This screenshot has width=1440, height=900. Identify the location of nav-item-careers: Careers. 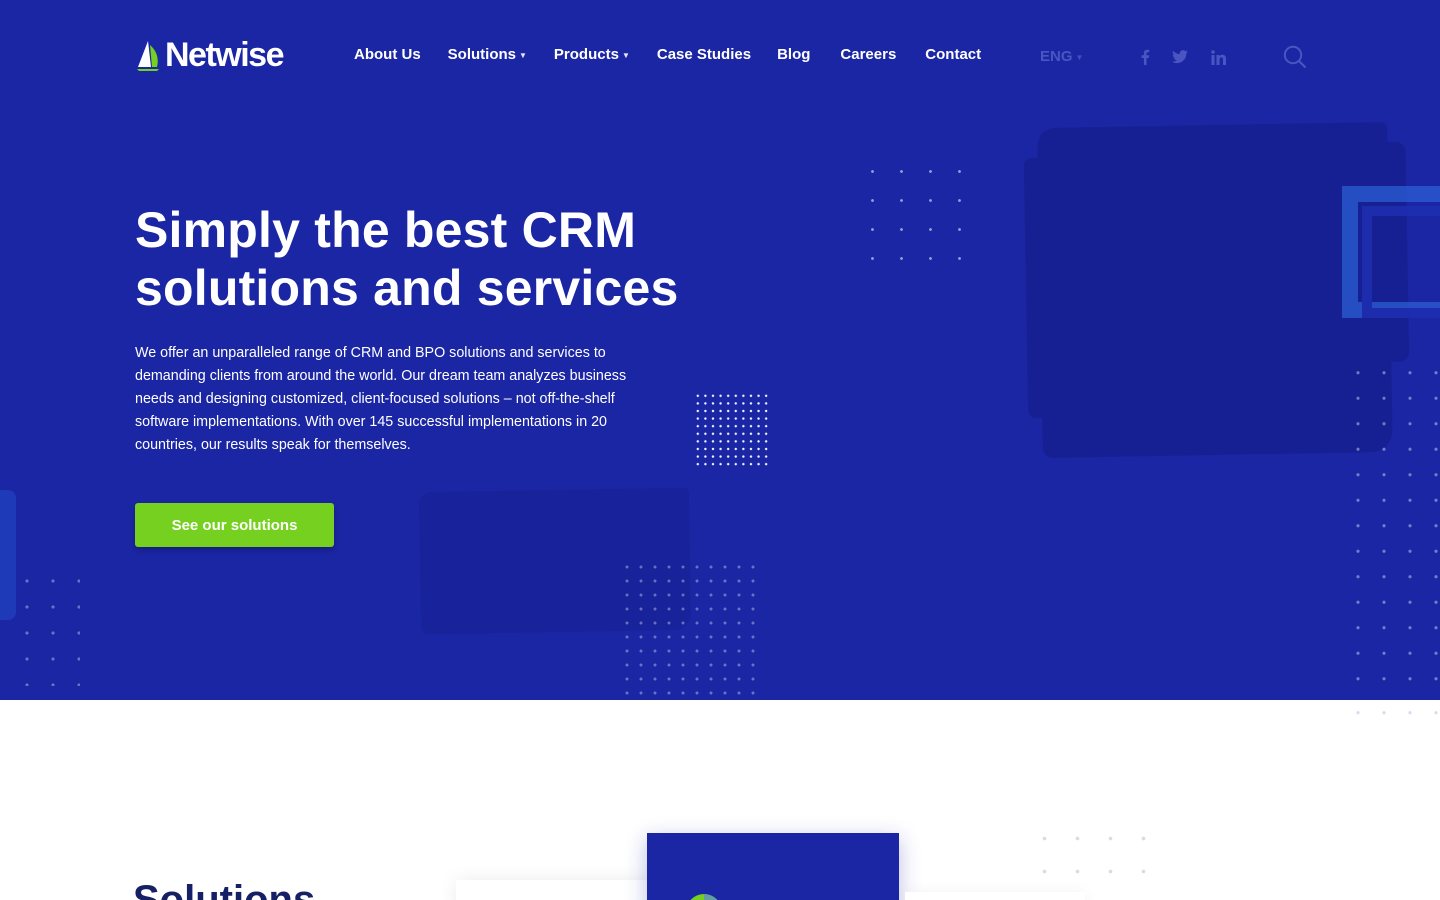
(868, 54).